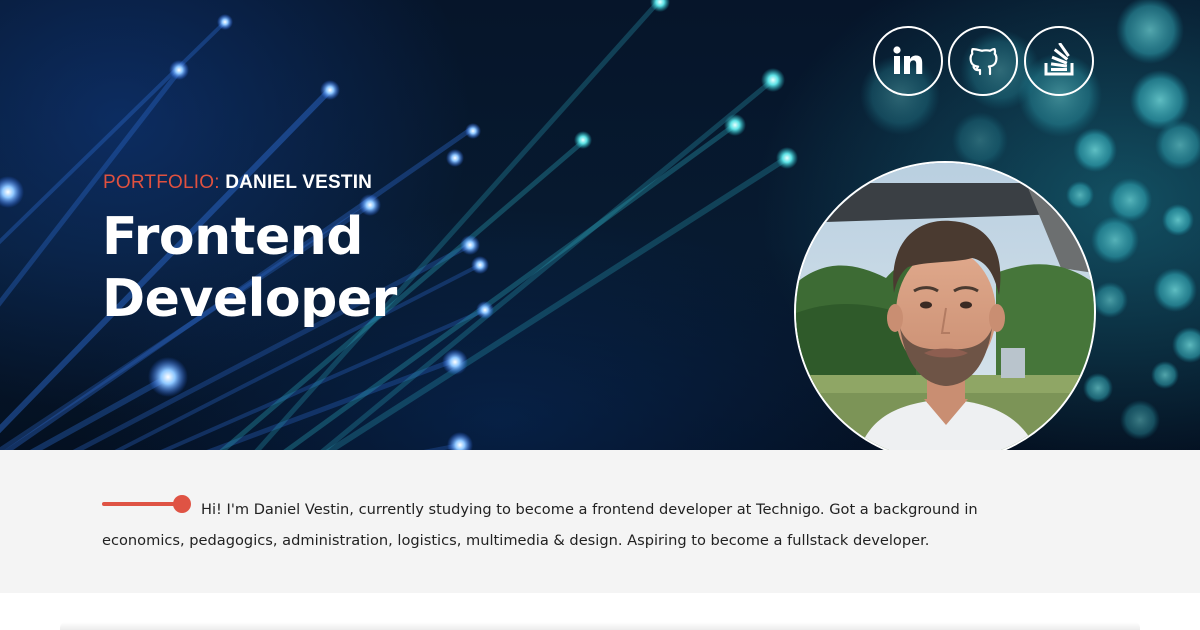 The image size is (1200, 630). What do you see at coordinates (249, 299) in the screenshot?
I see `title-line-2: Developer` at bounding box center [249, 299].